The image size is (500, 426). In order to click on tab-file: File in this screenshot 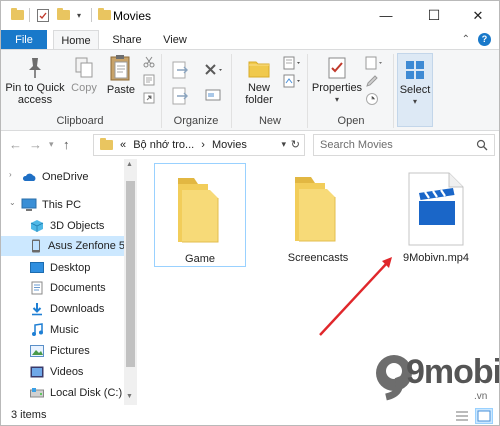, I will do `click(24, 40)`.